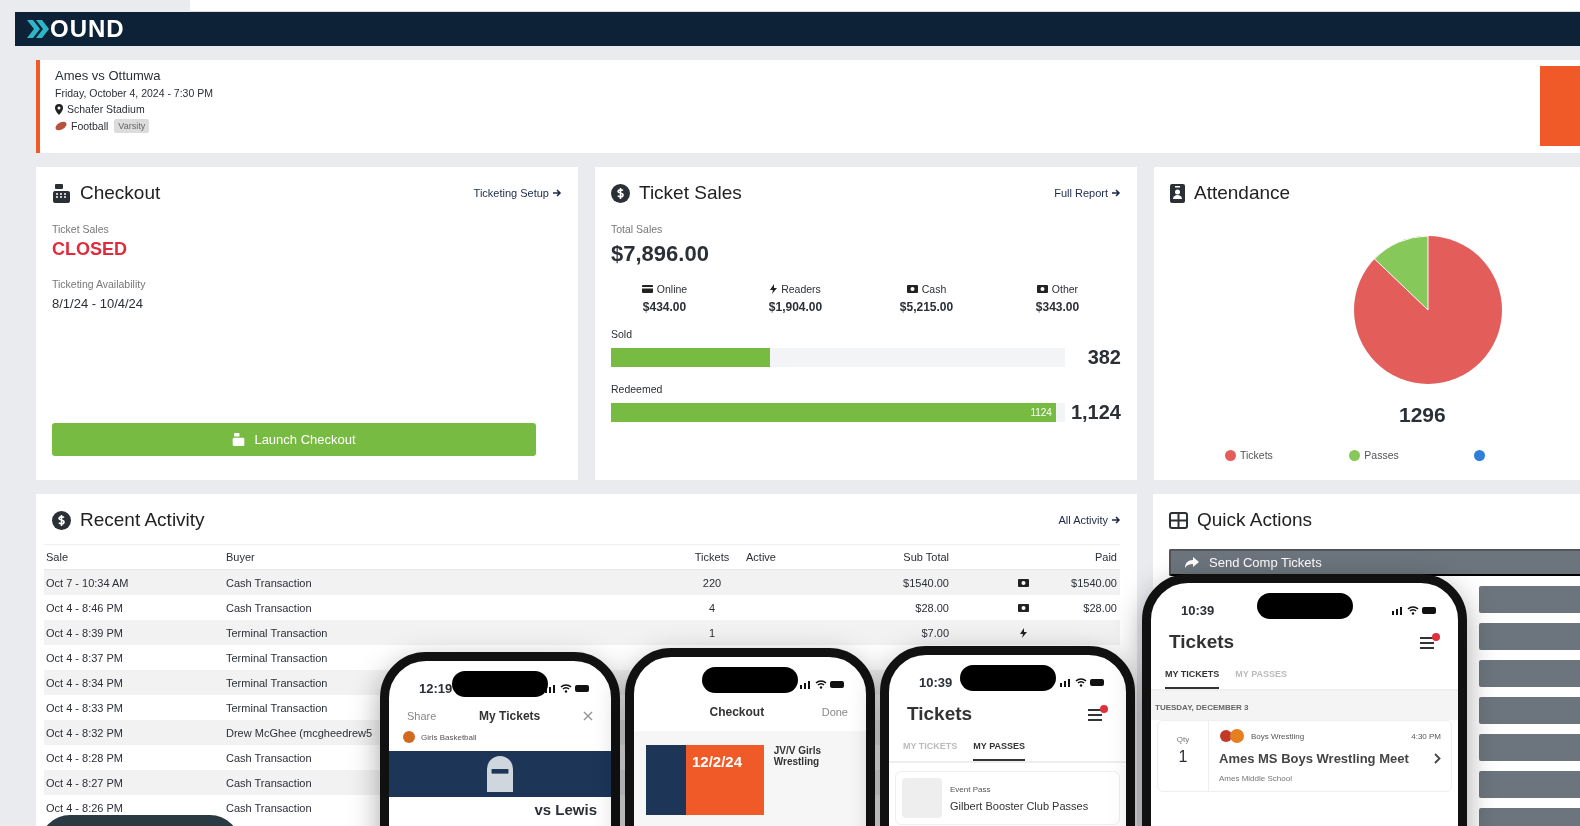 Image resolution: width=1580 pixels, height=826 pixels. I want to click on payment-type-label: Online, so click(672, 289).